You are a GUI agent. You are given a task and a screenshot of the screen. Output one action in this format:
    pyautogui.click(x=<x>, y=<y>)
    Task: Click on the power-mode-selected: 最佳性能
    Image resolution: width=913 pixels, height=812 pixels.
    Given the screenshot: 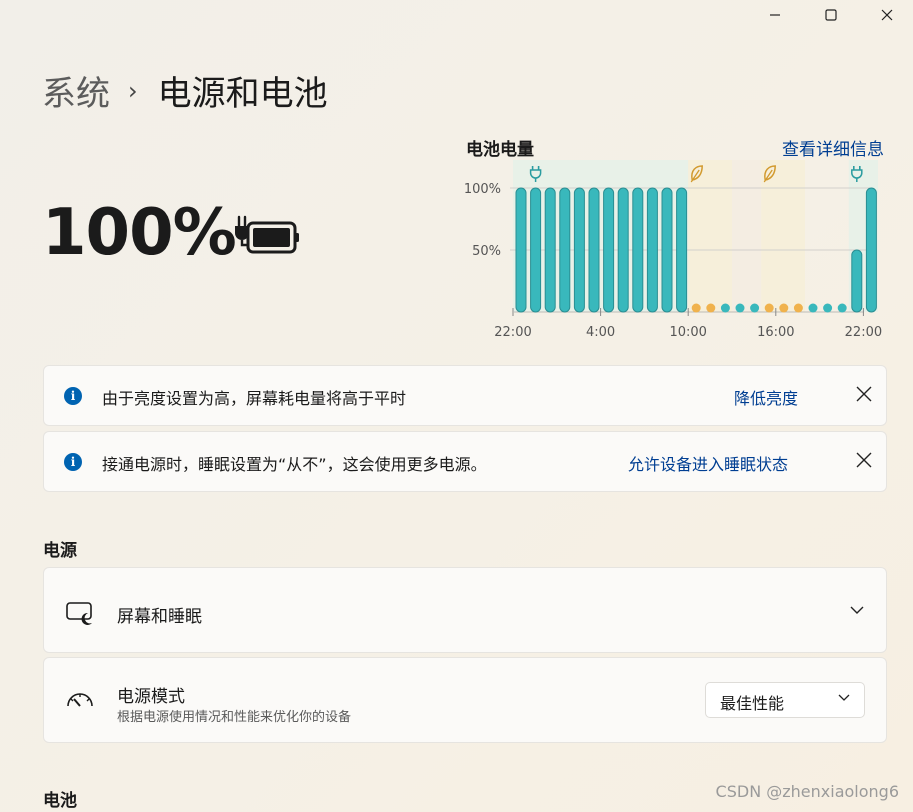 What is the action you would take?
    pyautogui.click(x=752, y=703)
    